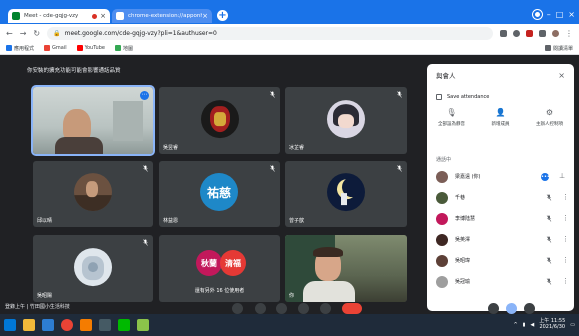  What do you see at coordinates (515, 325) in the screenshot?
I see `chevron-up-icon: ^` at bounding box center [515, 325].